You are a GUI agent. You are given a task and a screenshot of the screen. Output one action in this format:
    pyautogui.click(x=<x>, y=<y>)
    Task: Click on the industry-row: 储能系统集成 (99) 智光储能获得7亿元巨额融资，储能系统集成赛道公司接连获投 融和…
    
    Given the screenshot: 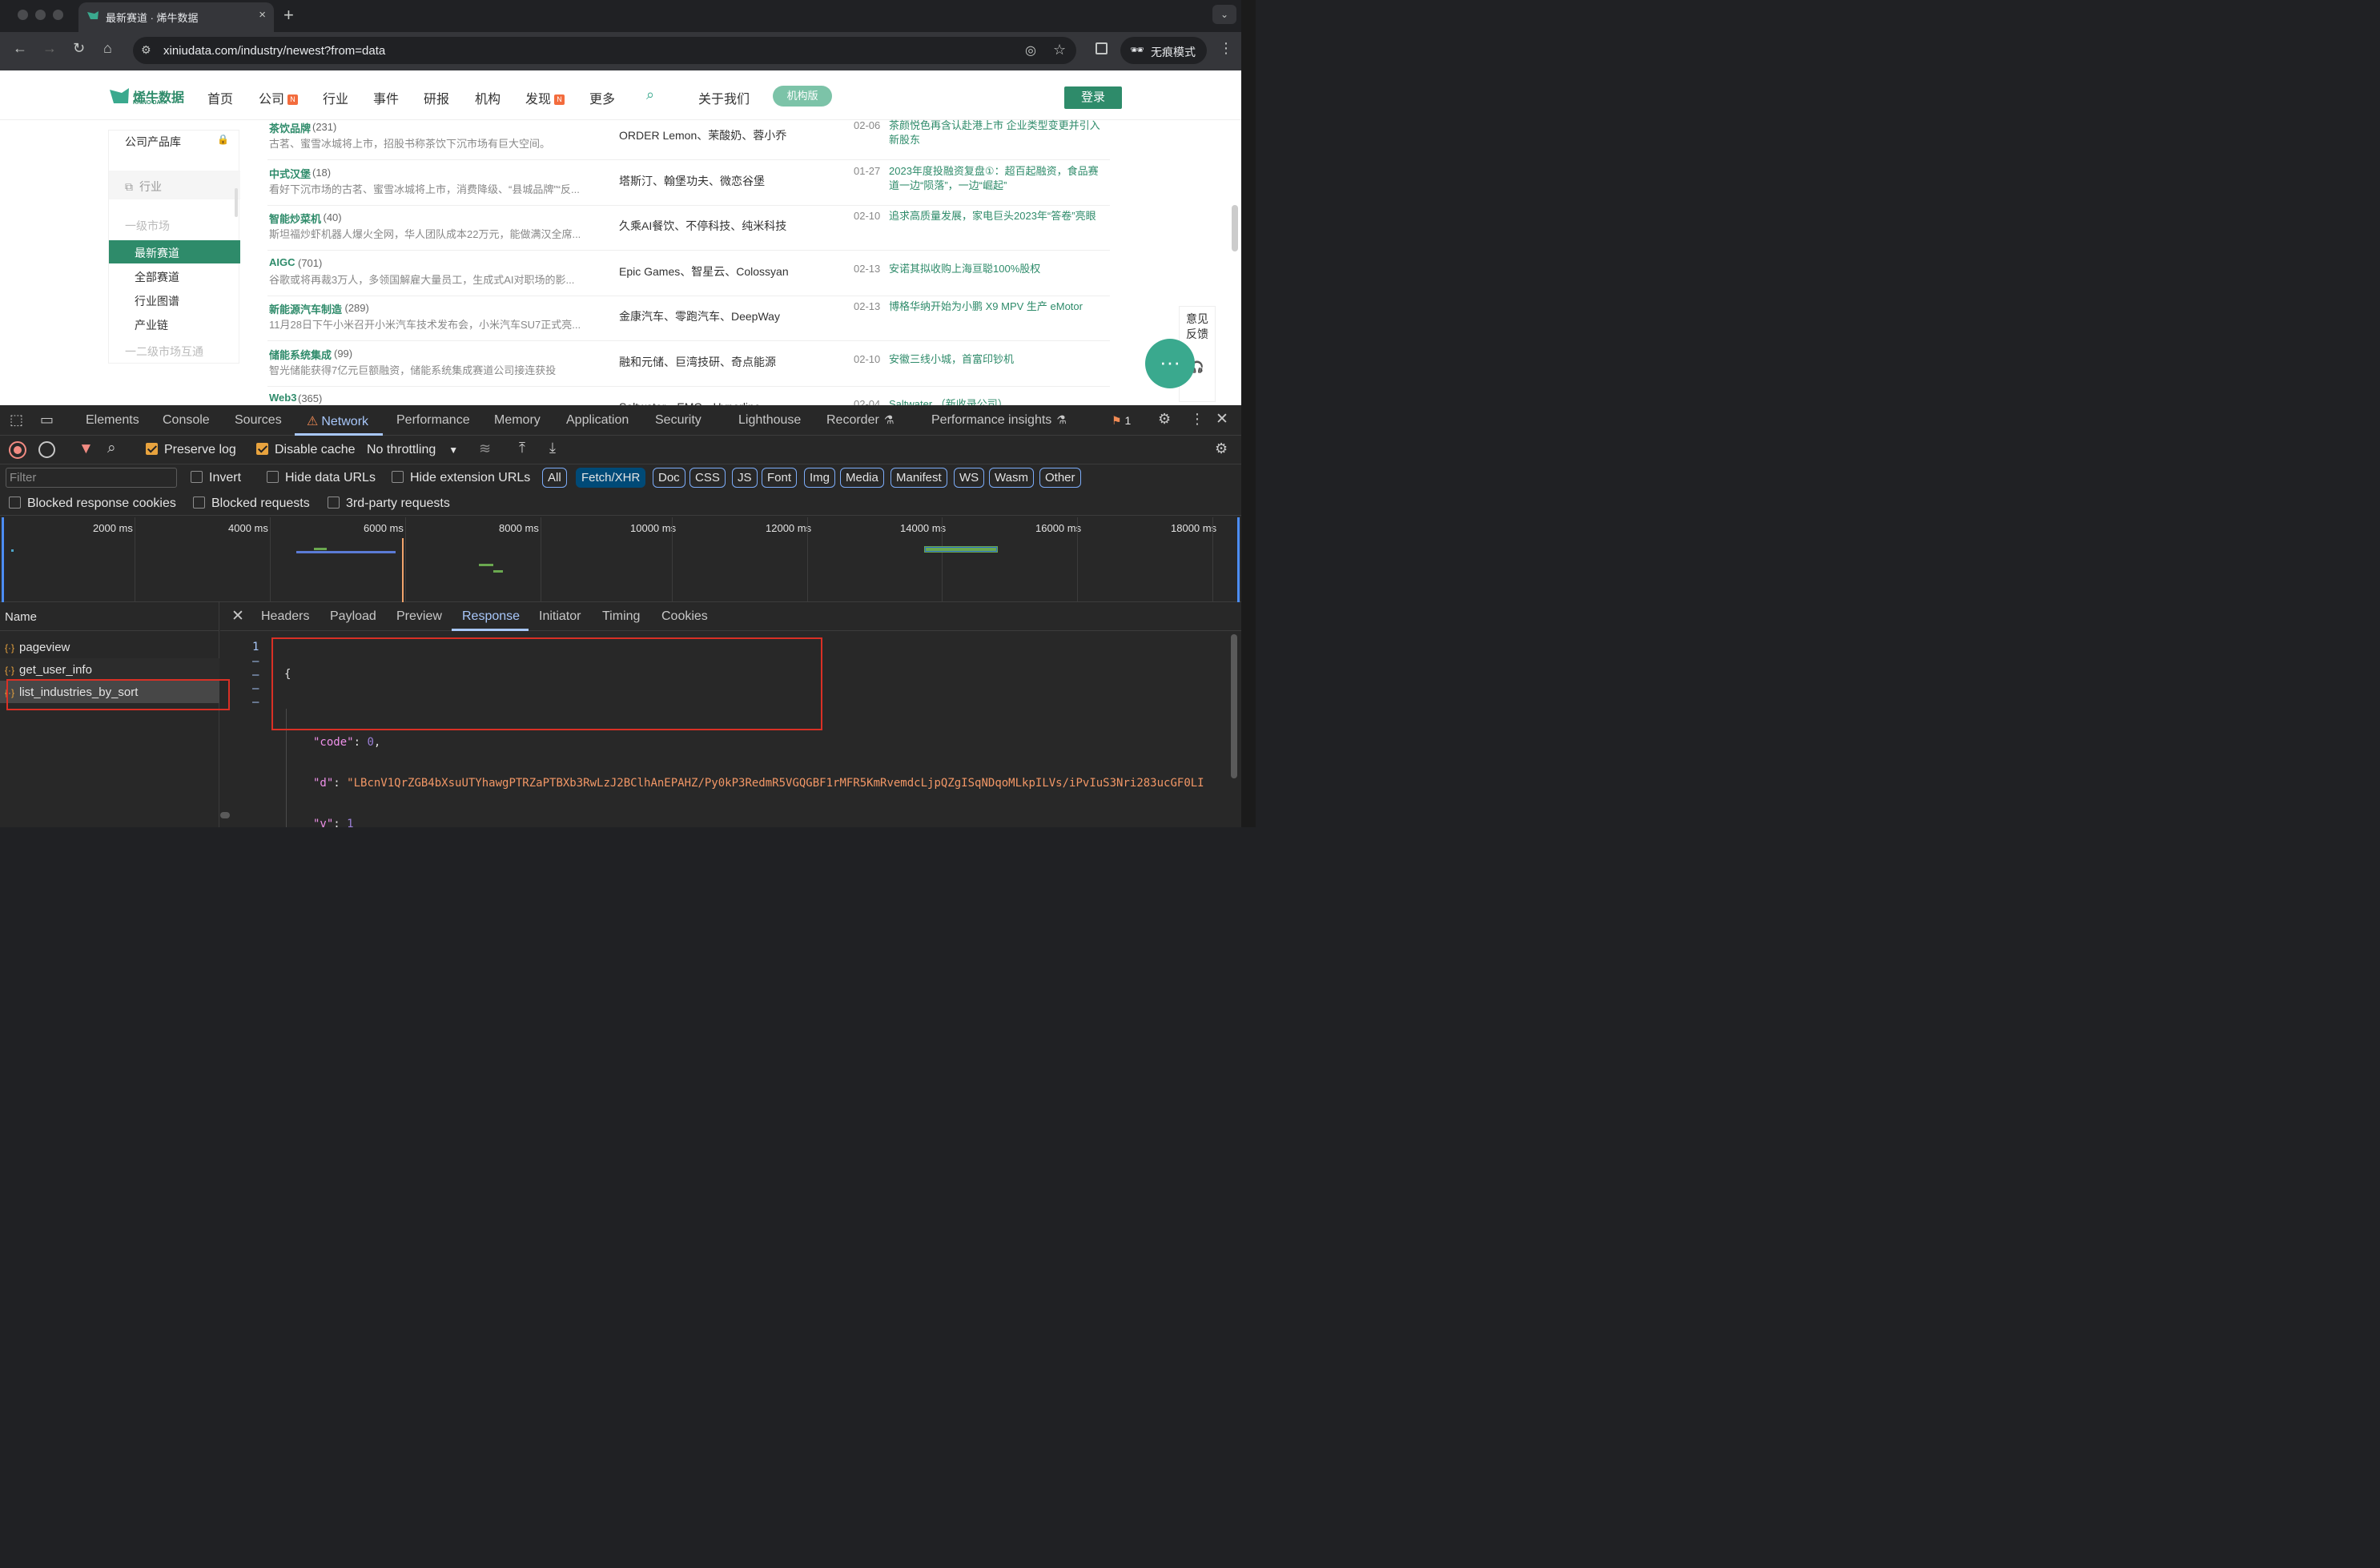 What is the action you would take?
    pyautogui.click(x=688, y=365)
    